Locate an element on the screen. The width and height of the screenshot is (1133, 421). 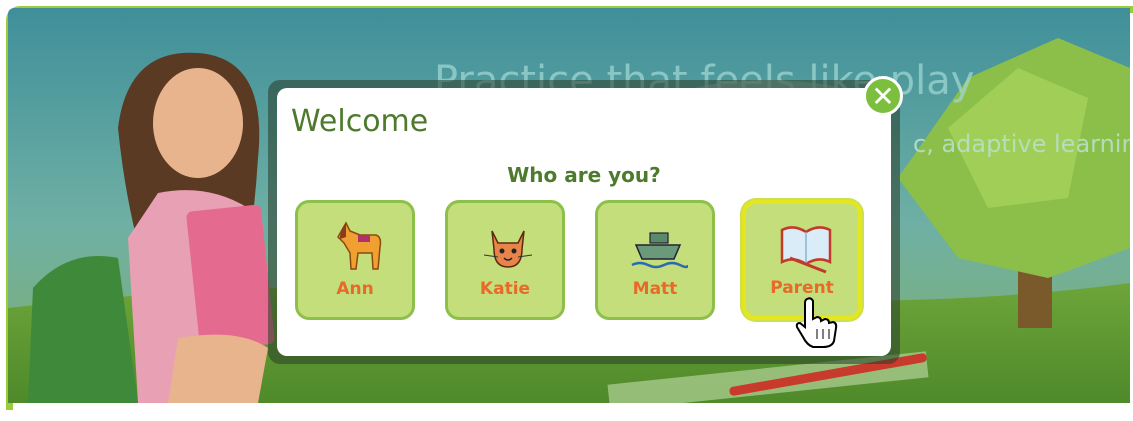
profile-label: Katie is located at coordinates (505, 289).